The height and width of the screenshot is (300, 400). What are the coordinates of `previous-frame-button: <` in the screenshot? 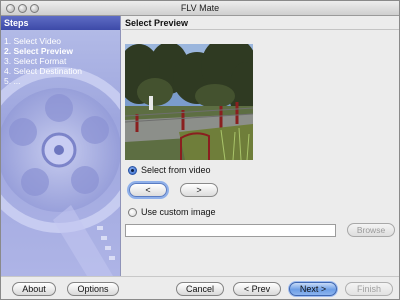 It's located at (148, 190).